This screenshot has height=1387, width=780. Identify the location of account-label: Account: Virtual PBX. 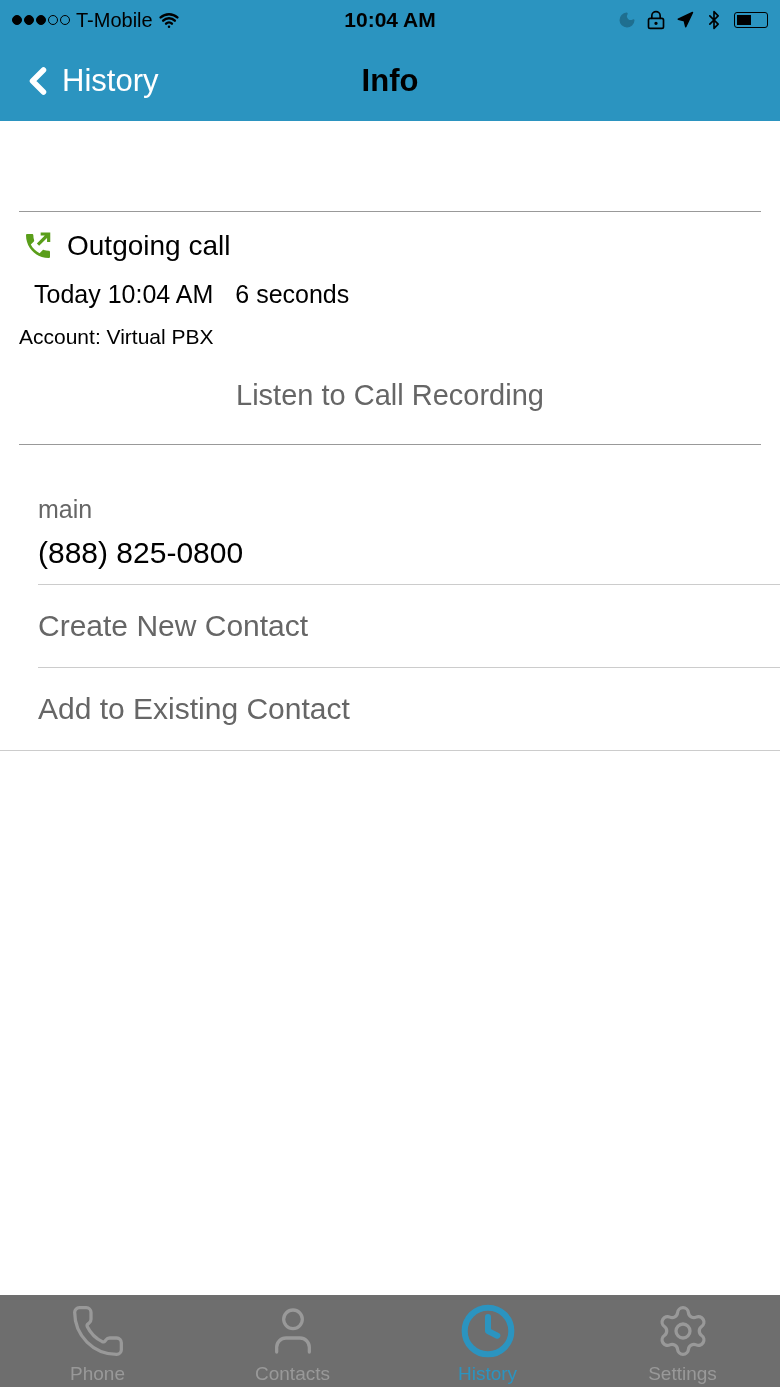
(117, 337).